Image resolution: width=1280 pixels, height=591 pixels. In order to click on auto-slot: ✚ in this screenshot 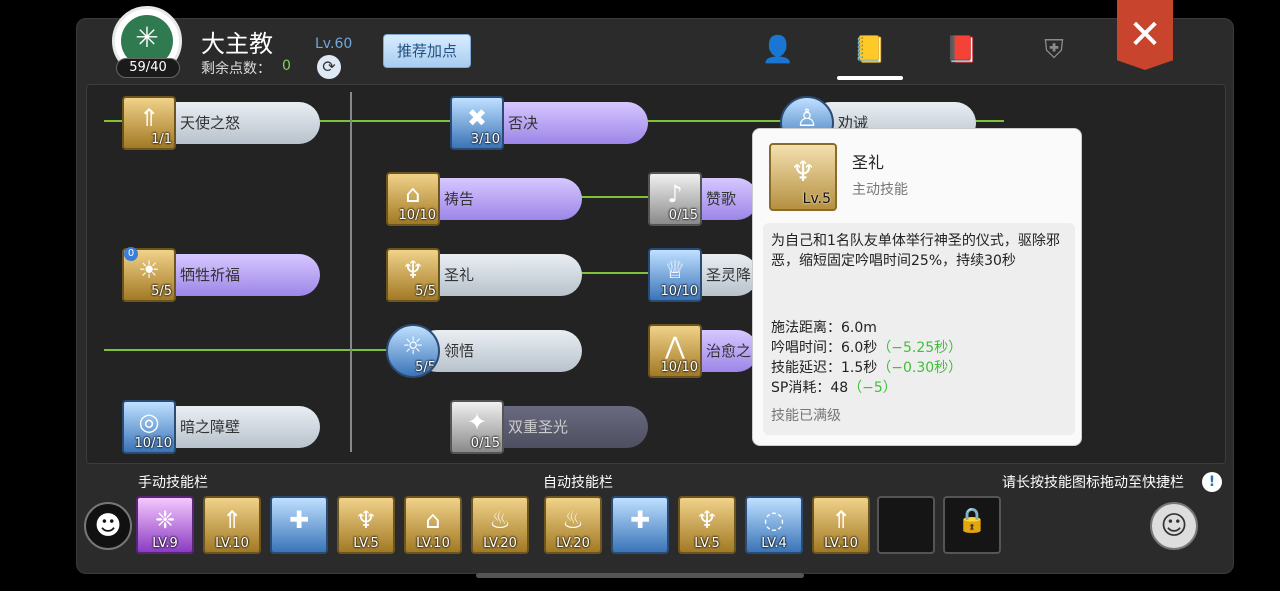, I will do `click(640, 525)`.